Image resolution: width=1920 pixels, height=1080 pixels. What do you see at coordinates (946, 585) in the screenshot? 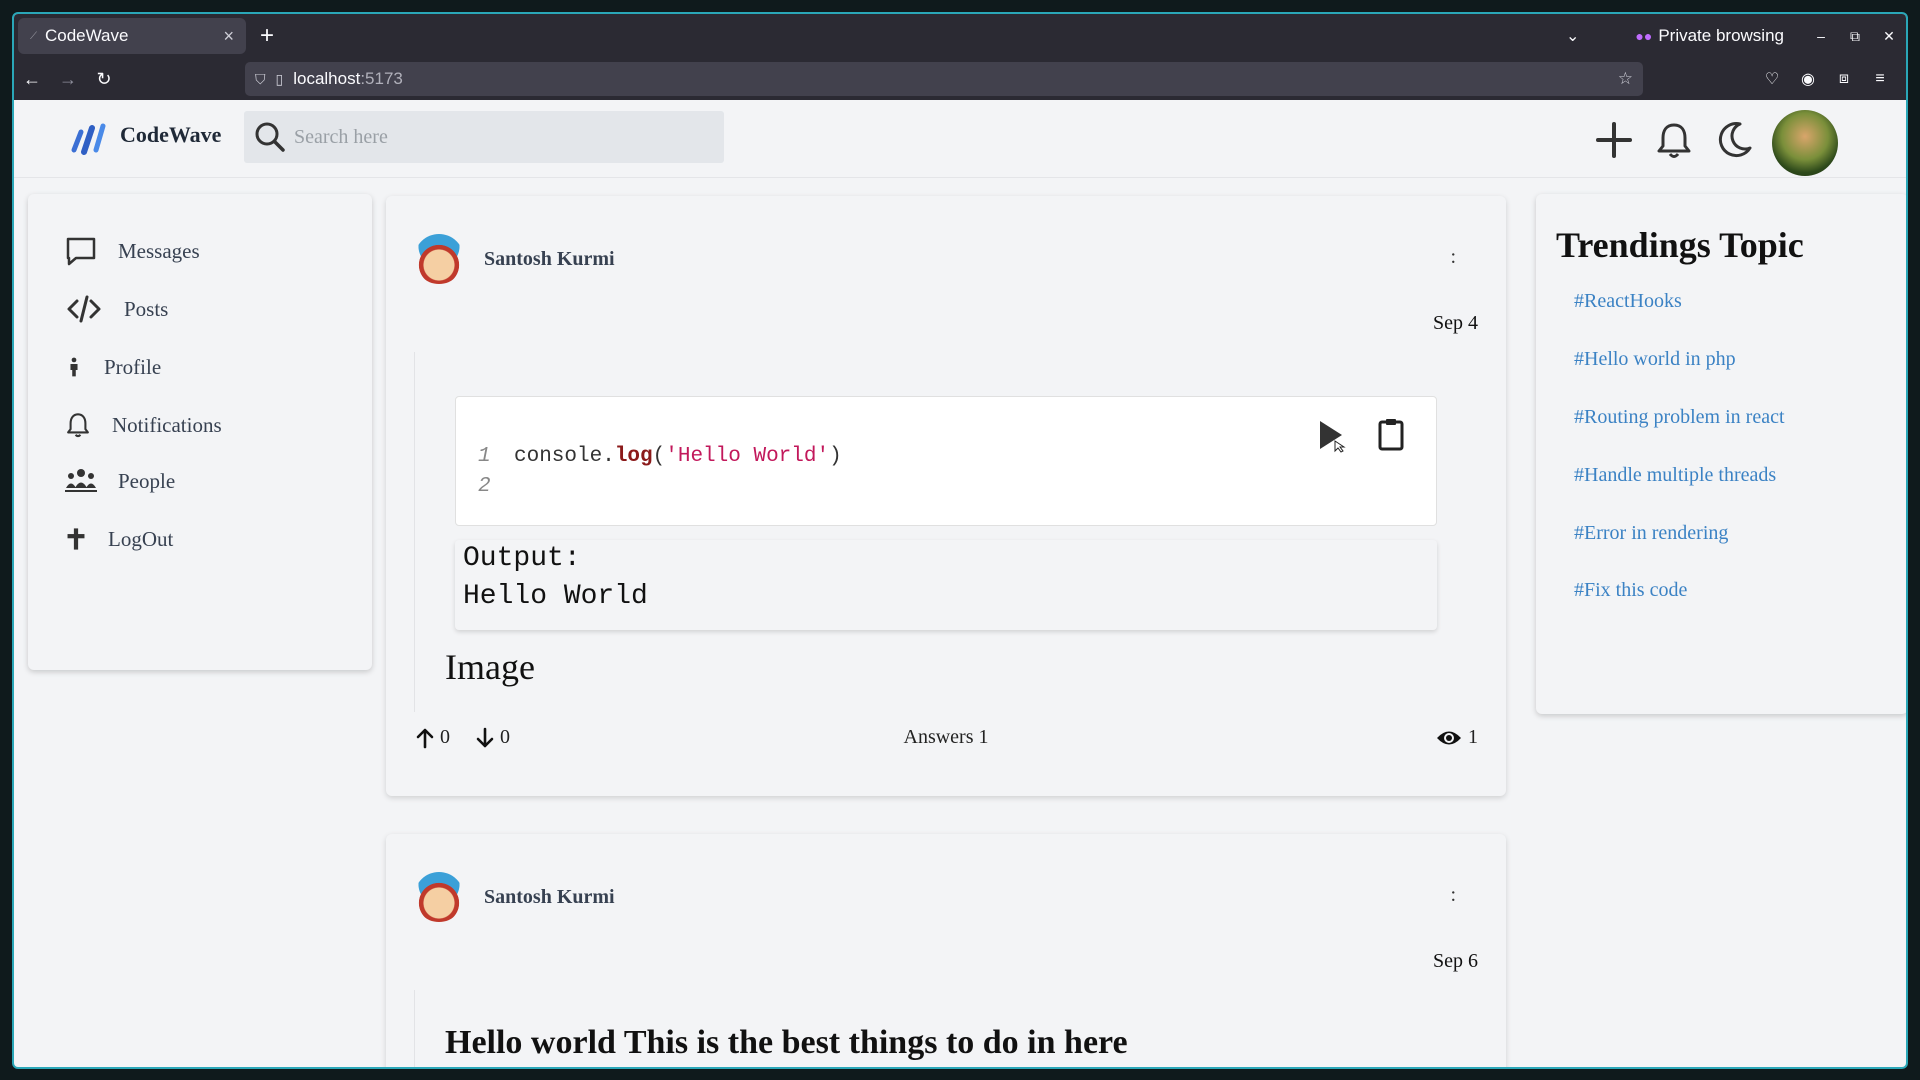
I see `code-output-panel: Output: Hello World` at bounding box center [946, 585].